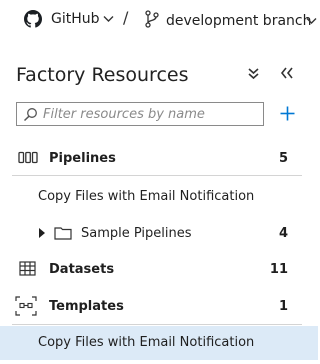 This screenshot has height=364, width=320. Describe the element at coordinates (82, 158) in the screenshot. I see `tree-group-label: Pipelines` at that location.